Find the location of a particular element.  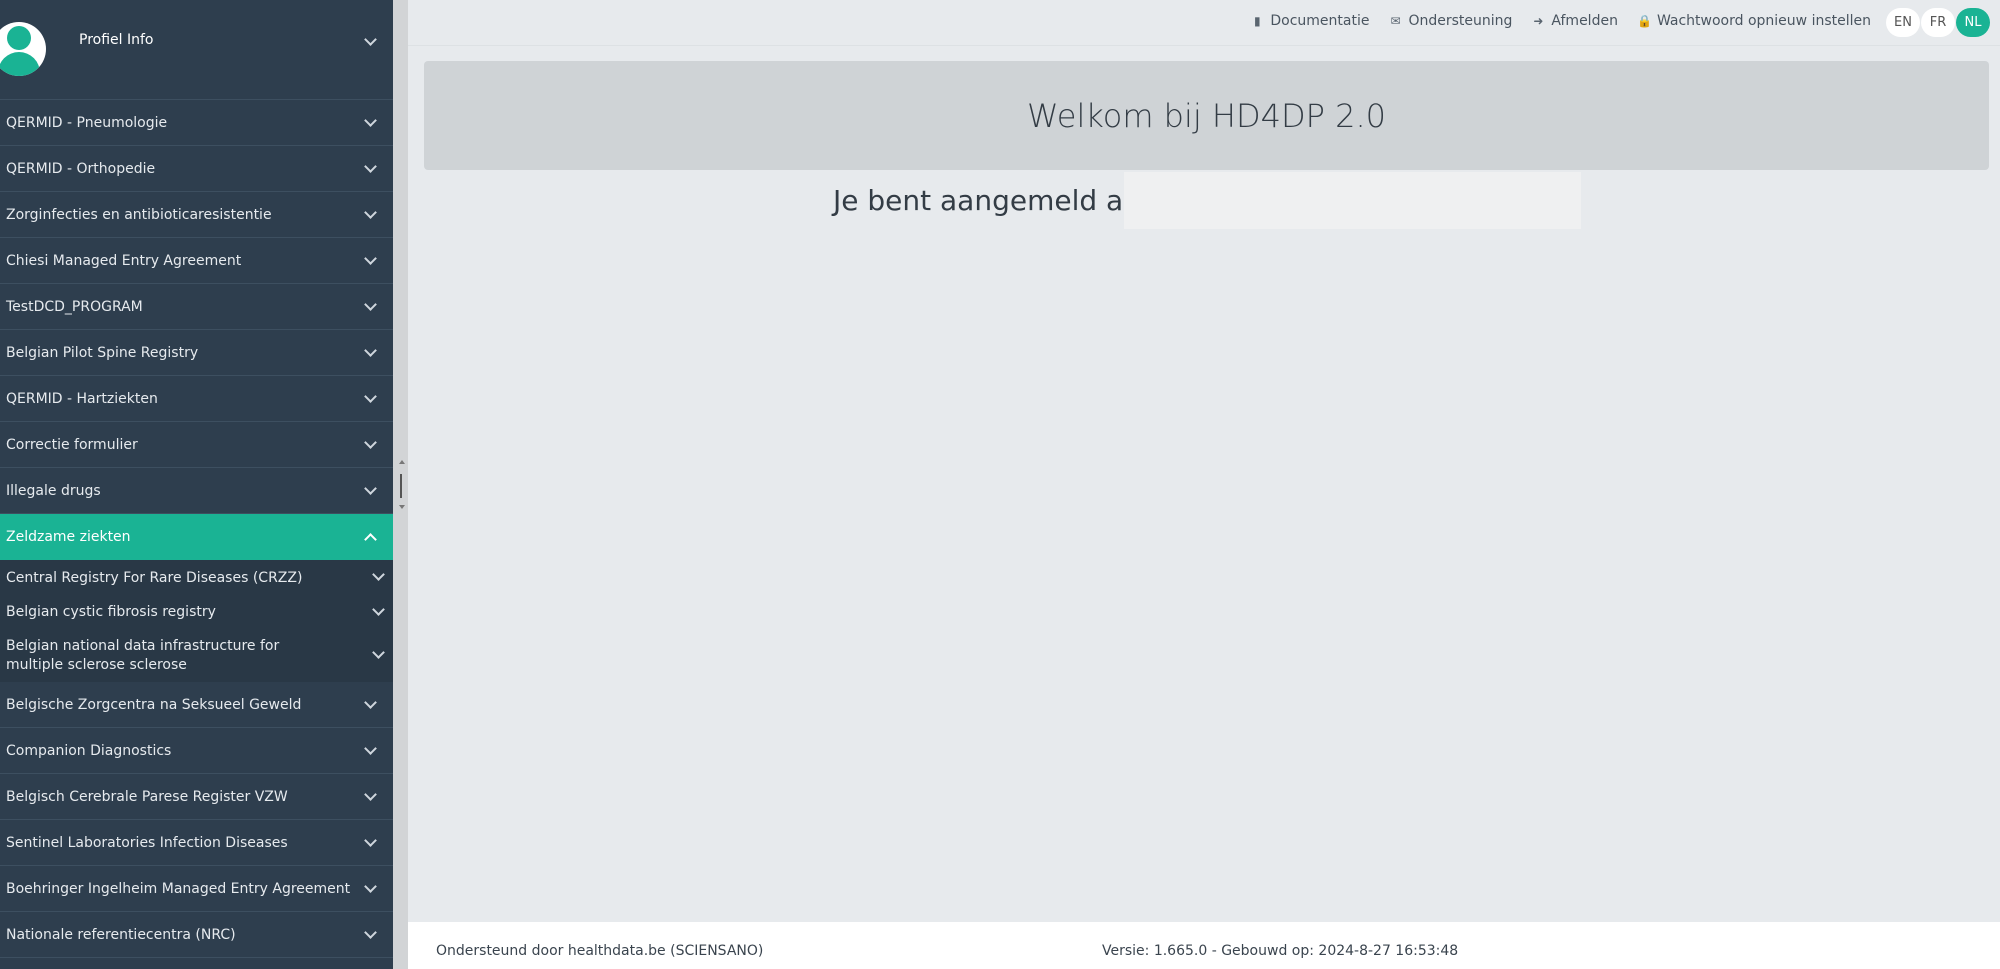

sidebar-item-qermid-pneumologie: QERMID - Pneumologie is located at coordinates (196, 123).